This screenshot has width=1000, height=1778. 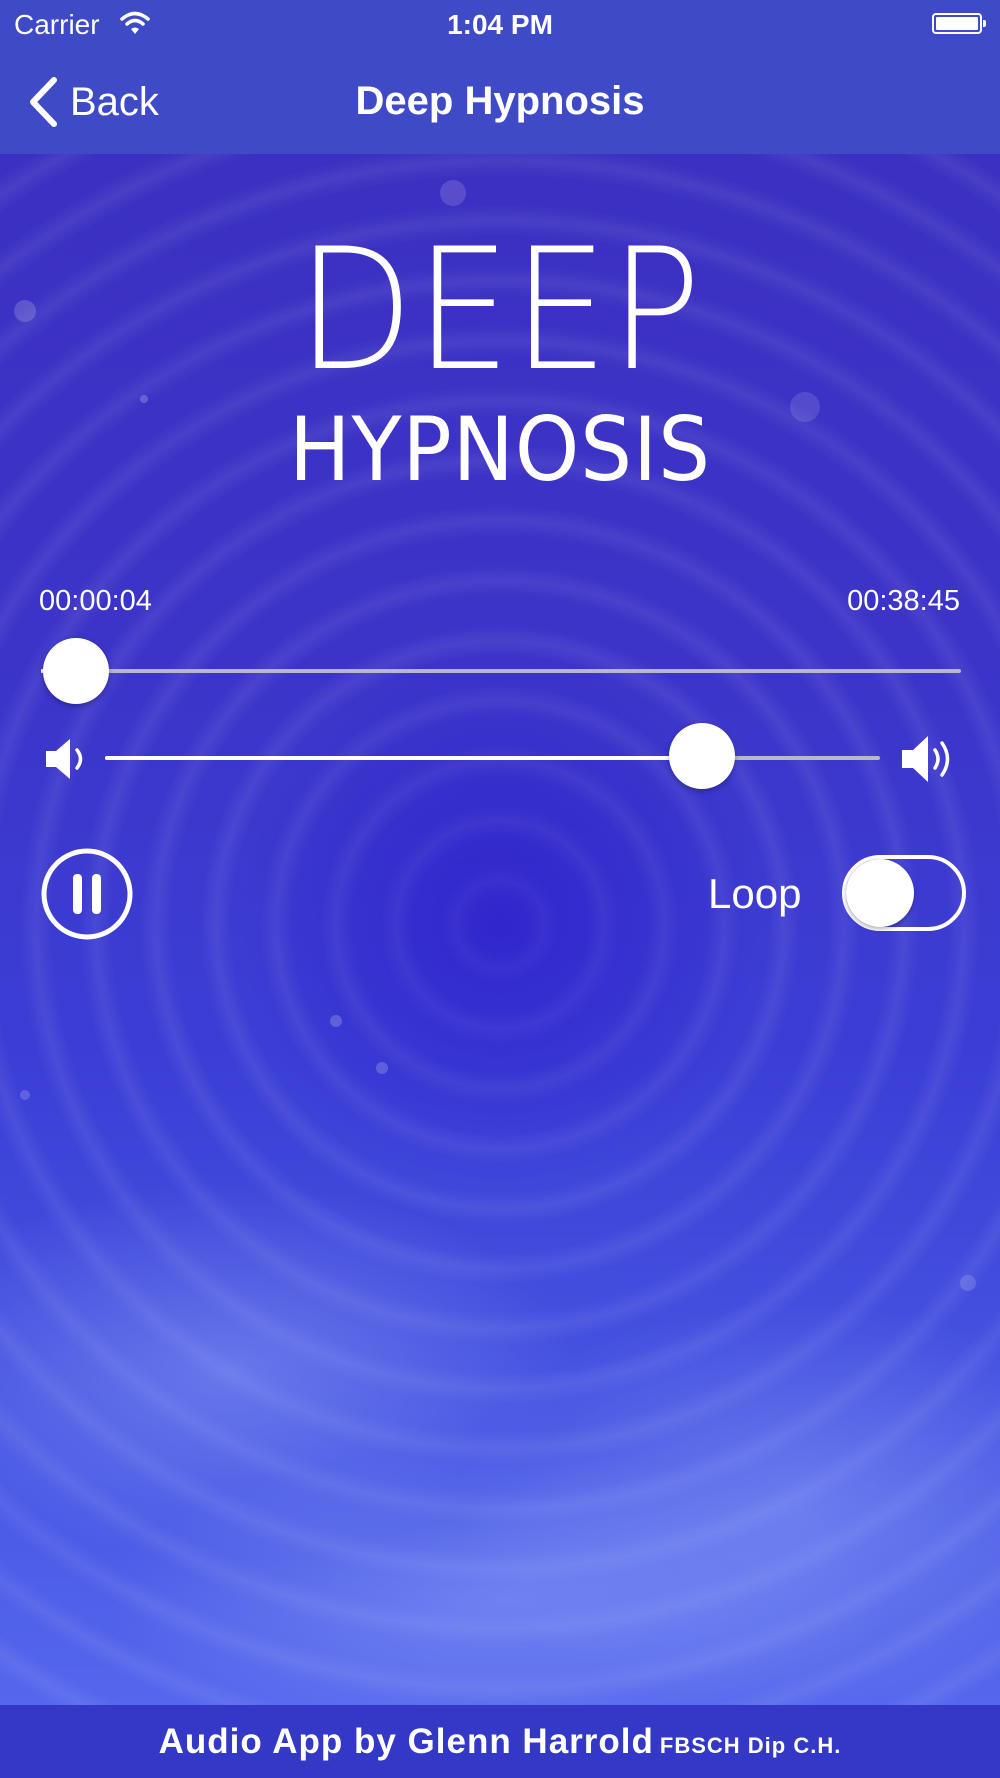 I want to click on loop-toggle, so click(x=904, y=893).